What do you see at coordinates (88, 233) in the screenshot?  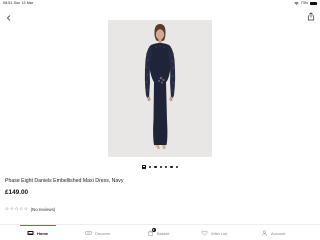 I see `discover-icon` at bounding box center [88, 233].